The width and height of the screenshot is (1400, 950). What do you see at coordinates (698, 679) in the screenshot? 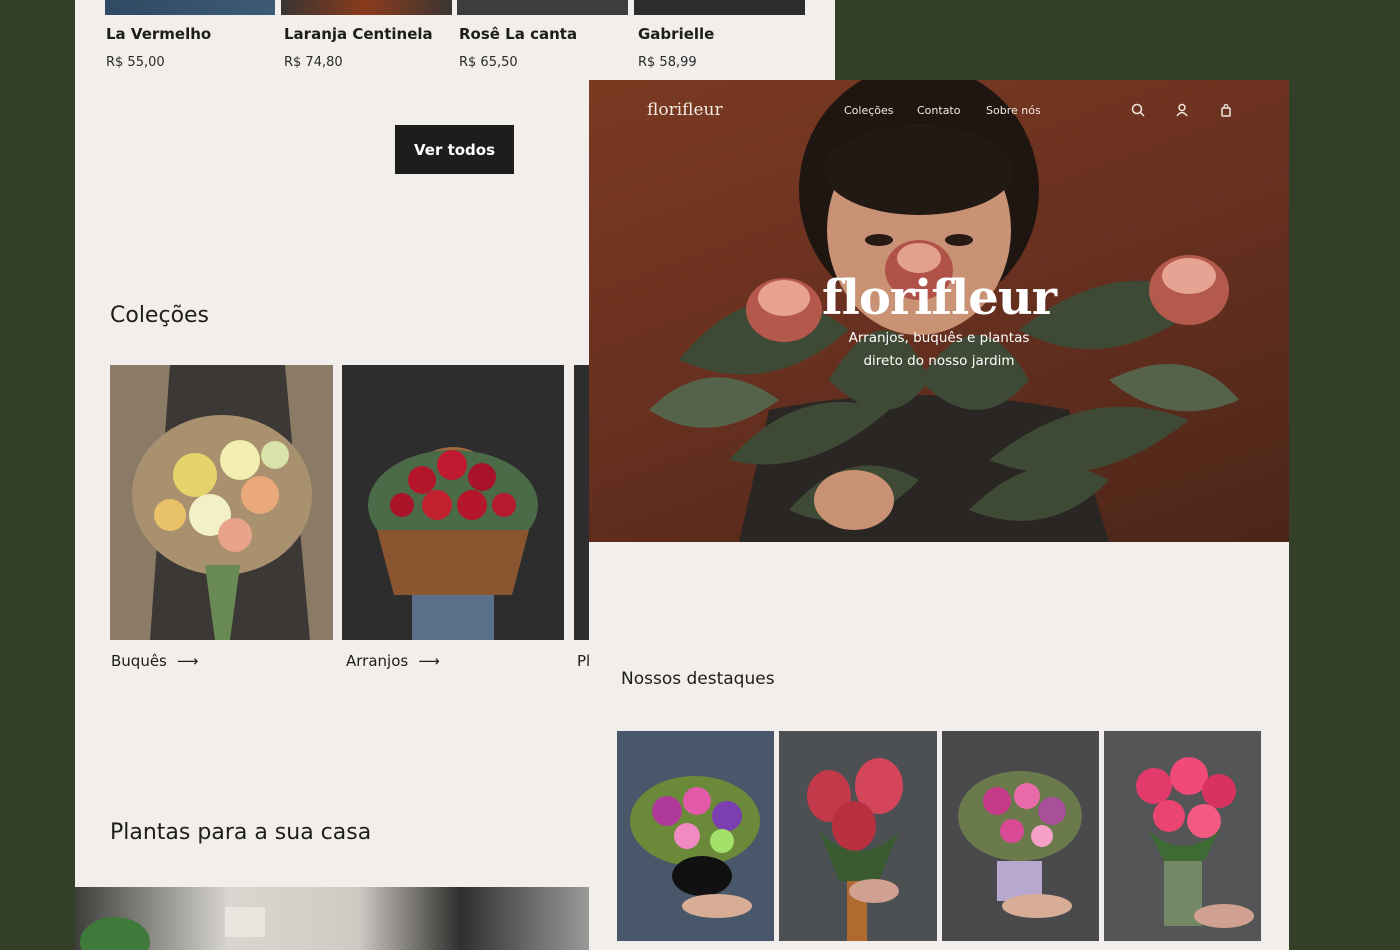
I see `destaques-heading: Nossos destaques` at bounding box center [698, 679].